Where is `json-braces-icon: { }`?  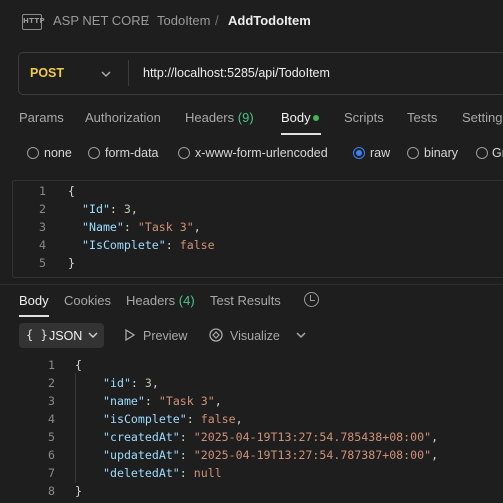
json-braces-icon: { } is located at coordinates (37, 335).